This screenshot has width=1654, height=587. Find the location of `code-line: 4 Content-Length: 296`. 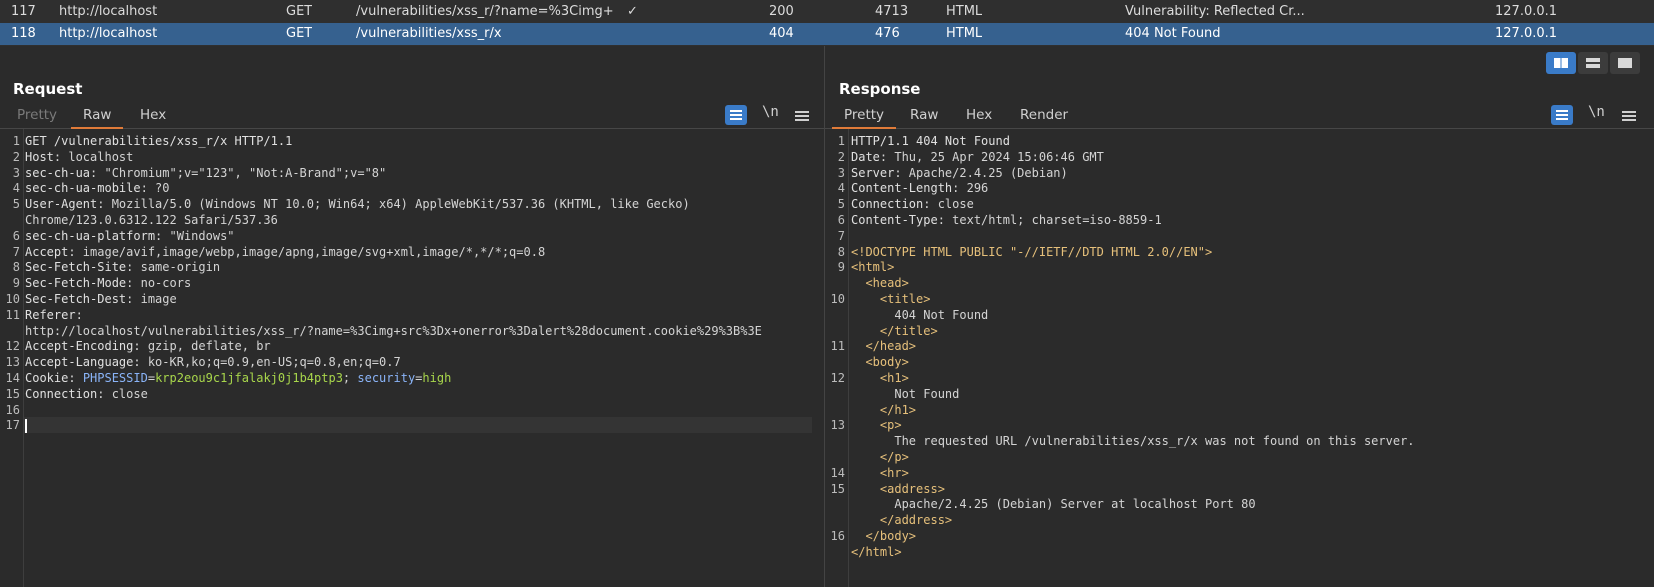

code-line: 4 Content-Length: 296 is located at coordinates (1239, 188).